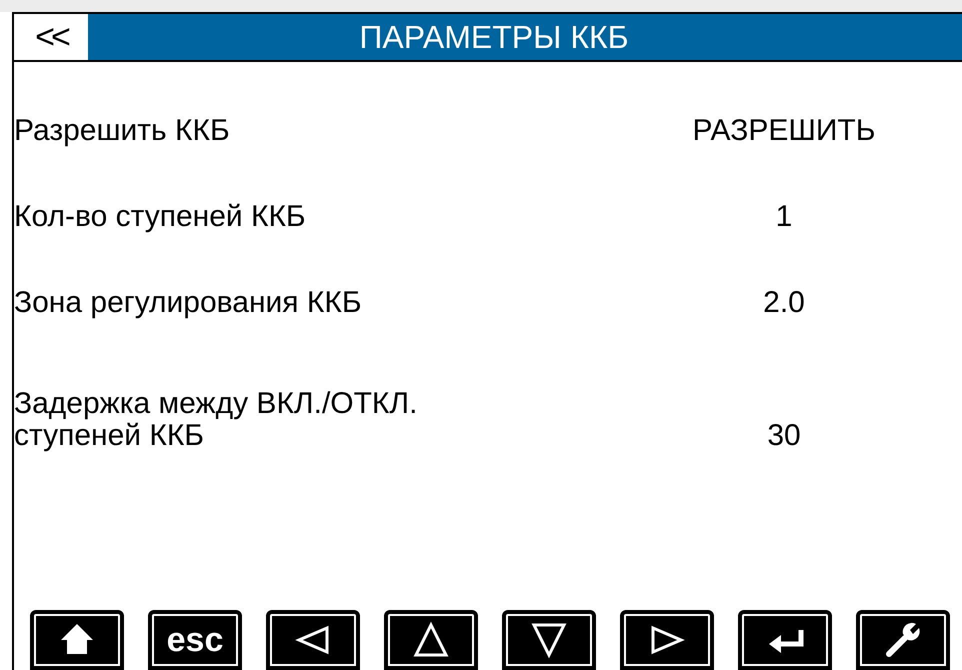 This screenshot has width=962, height=670. I want to click on down-triangle-button, so click(549, 640).